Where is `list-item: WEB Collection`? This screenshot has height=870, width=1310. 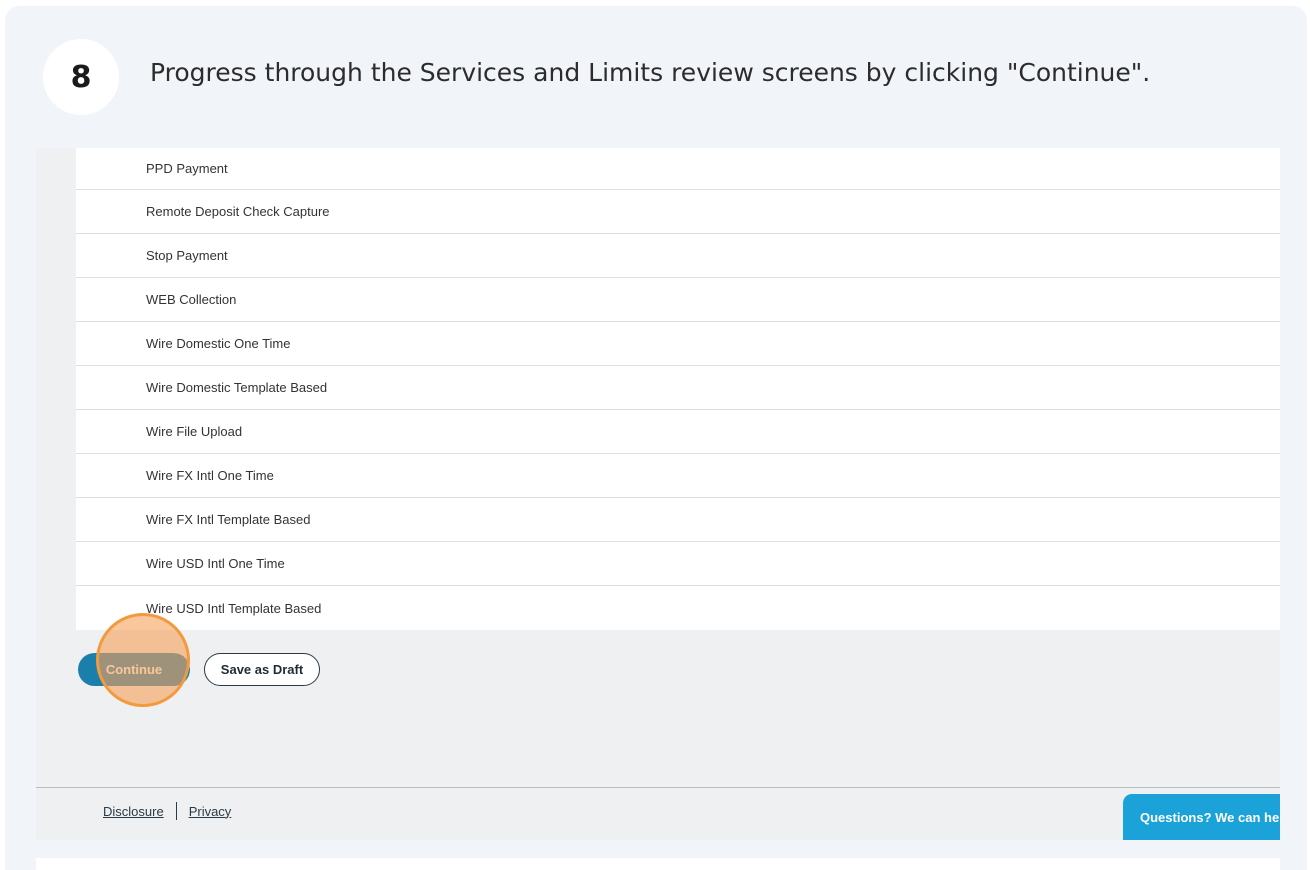 list-item: WEB Collection is located at coordinates (678, 300).